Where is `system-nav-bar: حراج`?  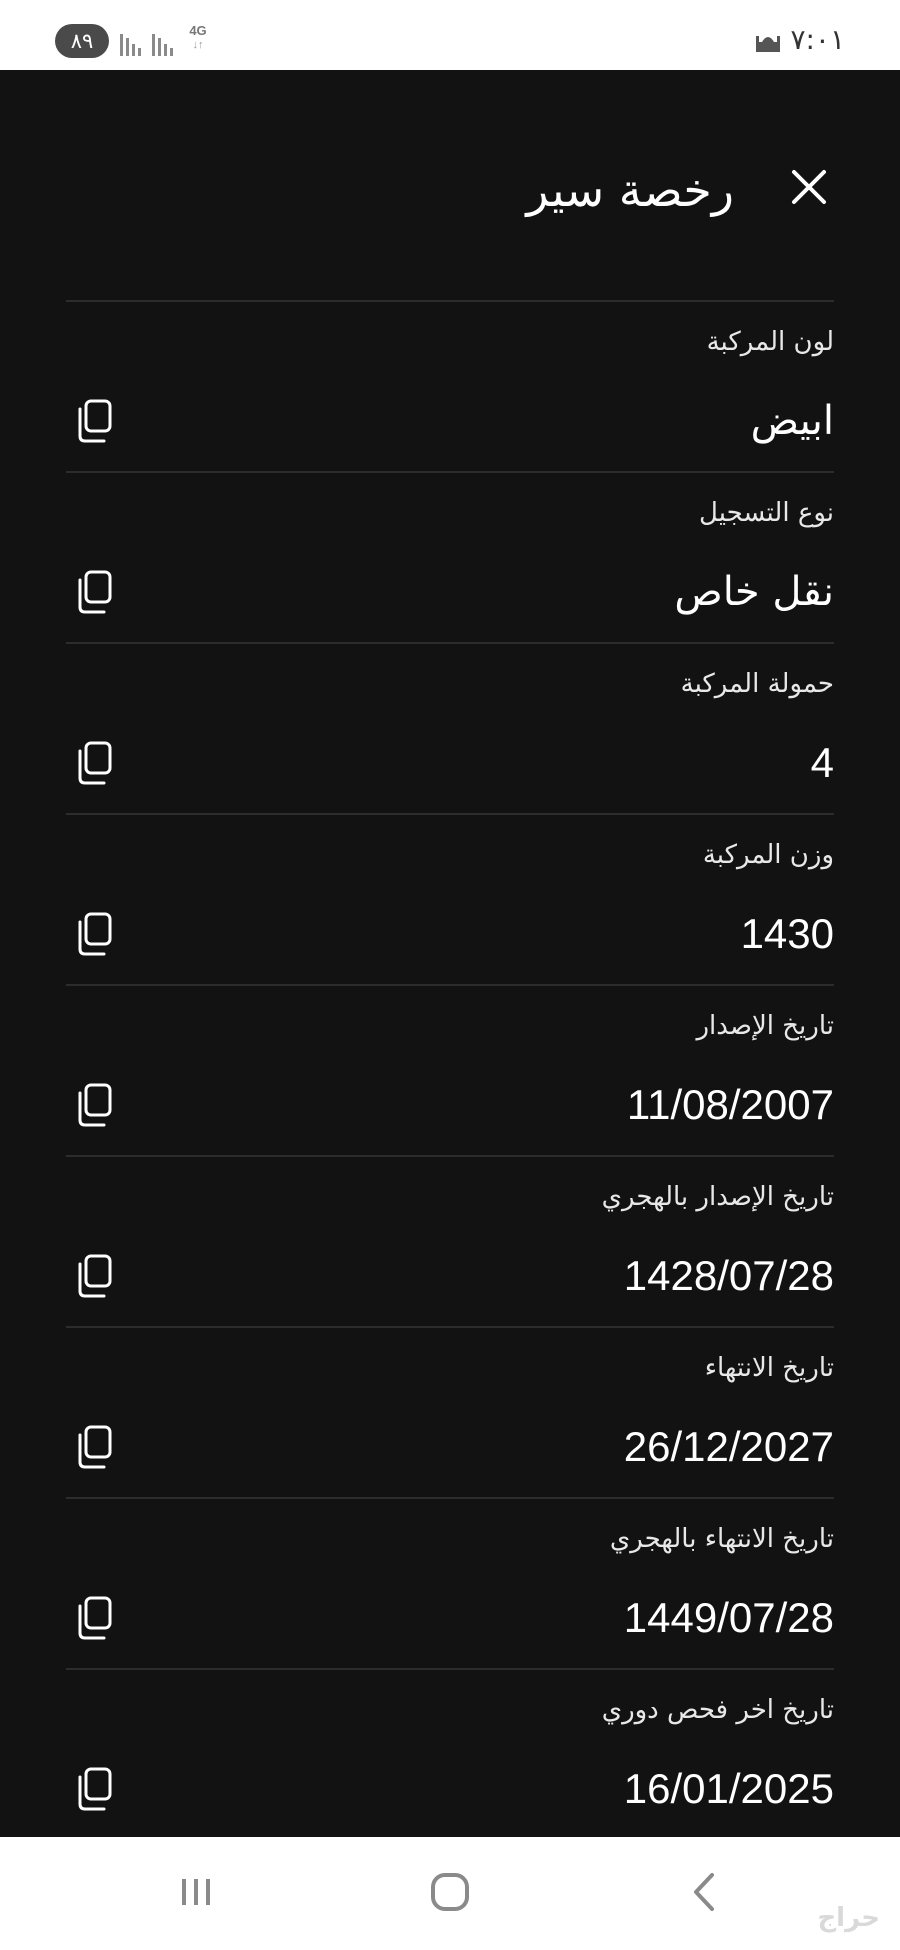 system-nav-bar: حراج is located at coordinates (450, 1893).